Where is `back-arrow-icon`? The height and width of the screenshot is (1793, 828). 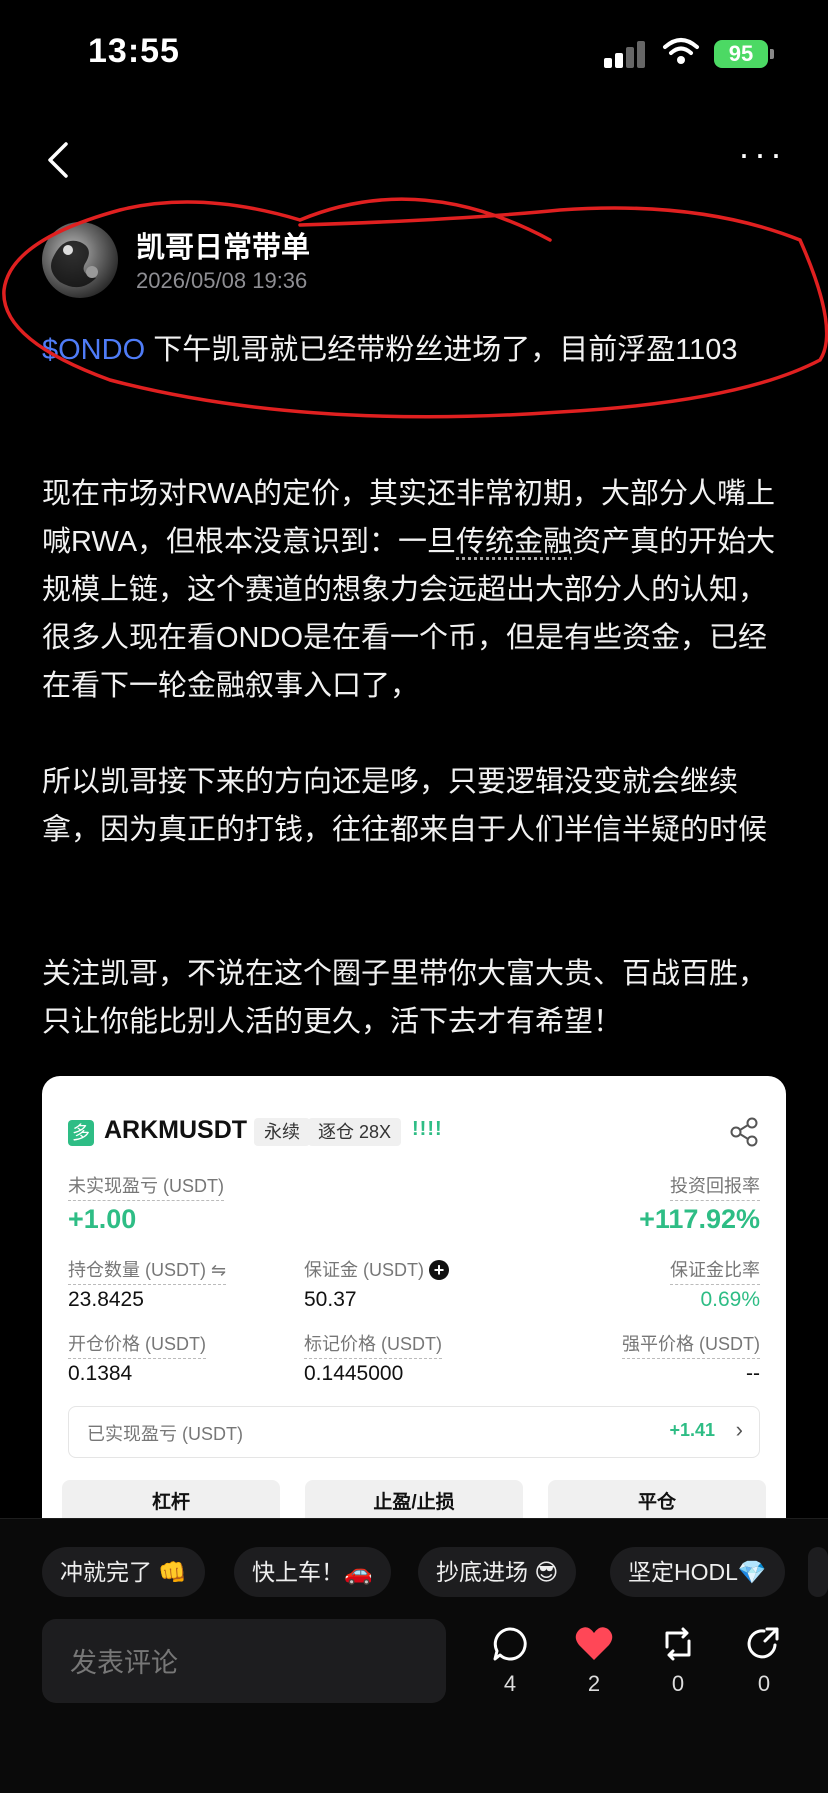
back-arrow-icon is located at coordinates (60, 160).